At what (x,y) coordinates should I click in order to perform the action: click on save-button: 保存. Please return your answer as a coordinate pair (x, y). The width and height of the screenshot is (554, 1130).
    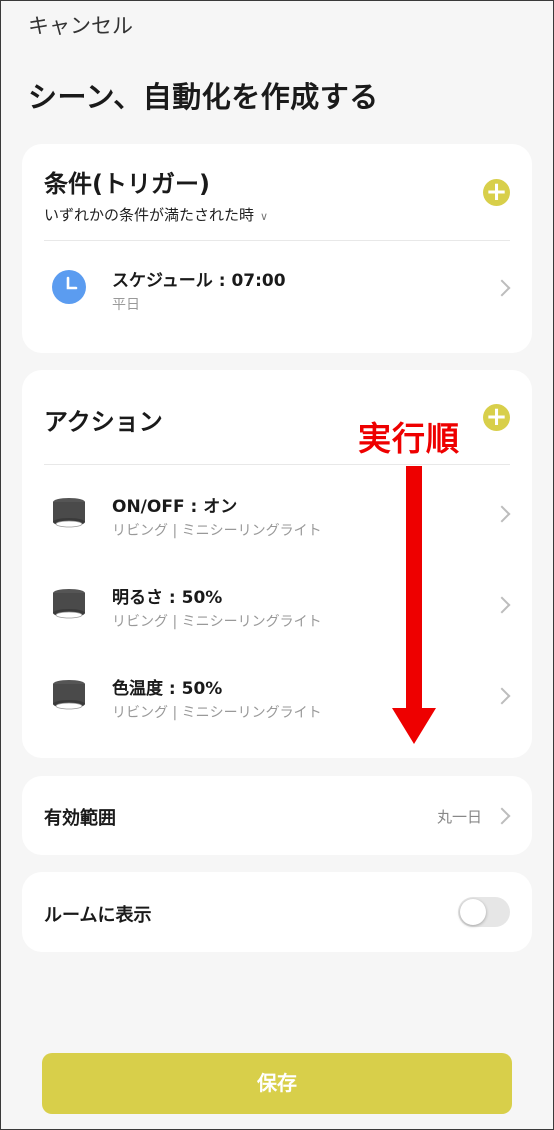
    Looking at the image, I should click on (277, 1083).